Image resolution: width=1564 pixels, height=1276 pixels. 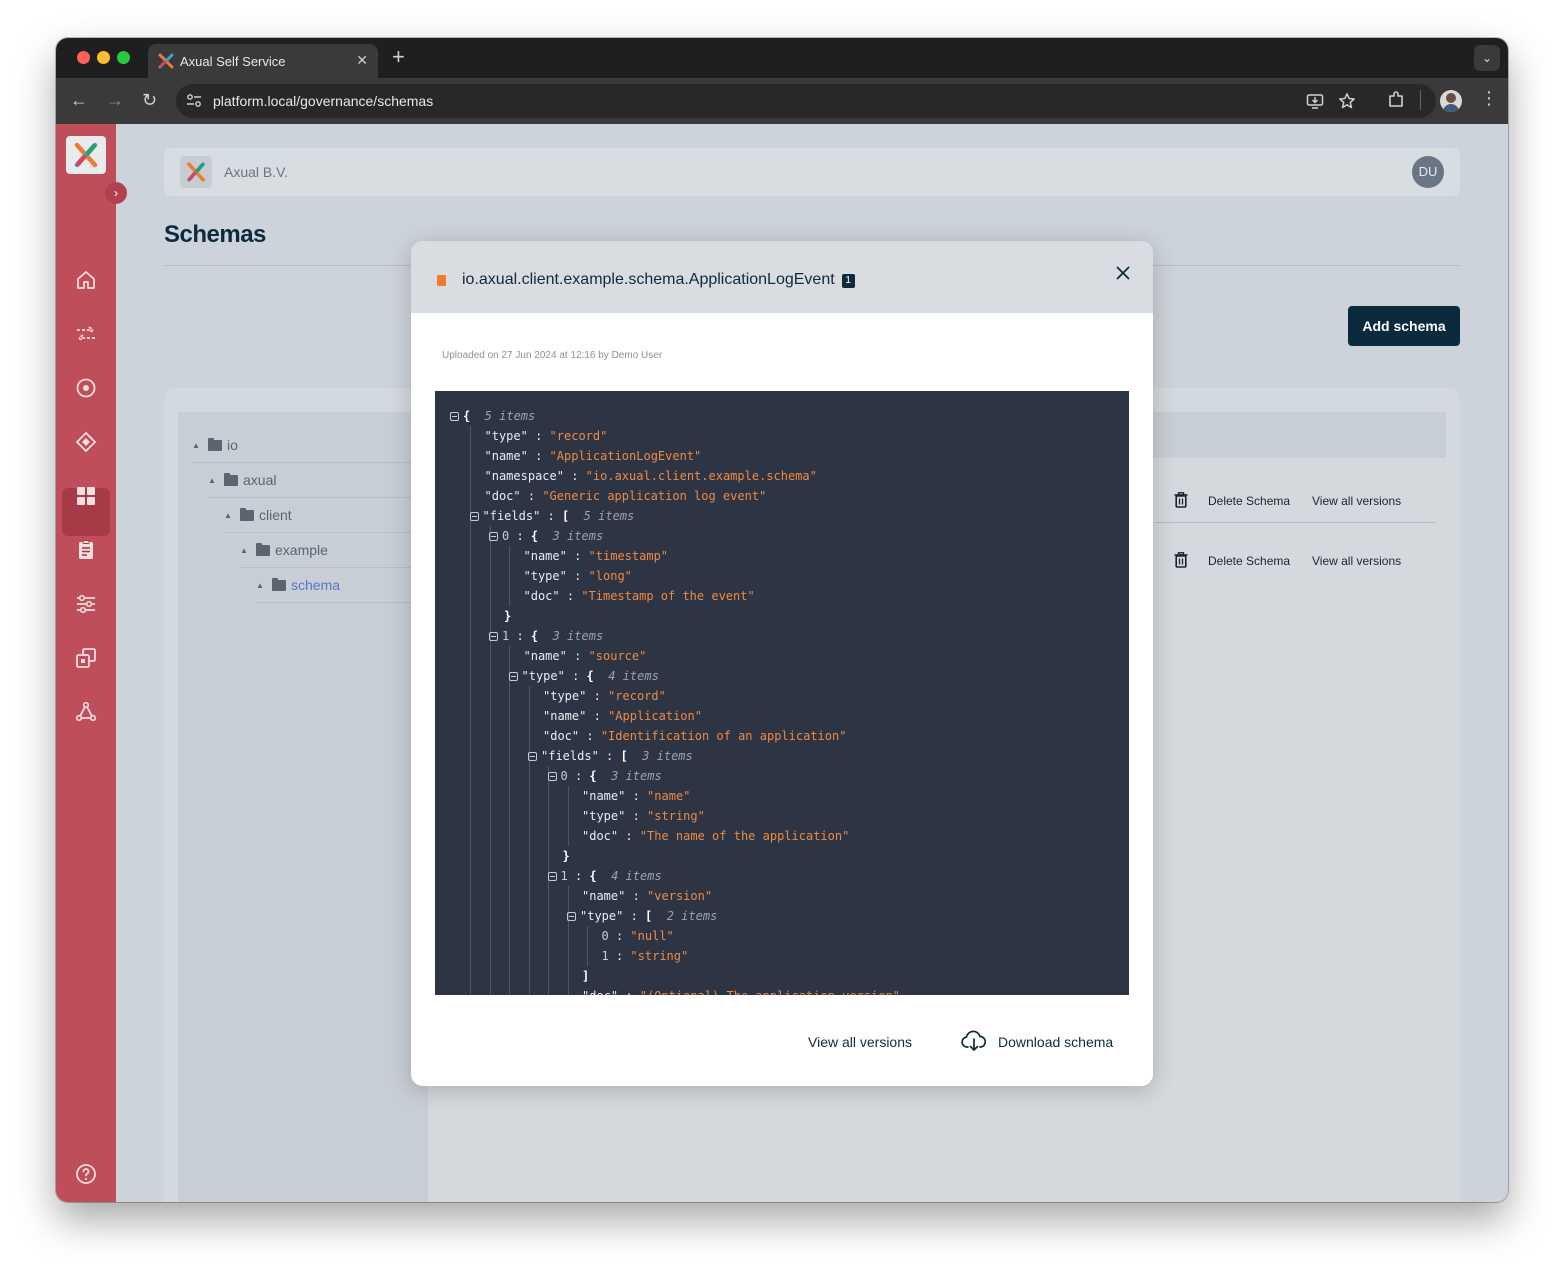 What do you see at coordinates (1315, 101) in the screenshot?
I see `install-app-icon` at bounding box center [1315, 101].